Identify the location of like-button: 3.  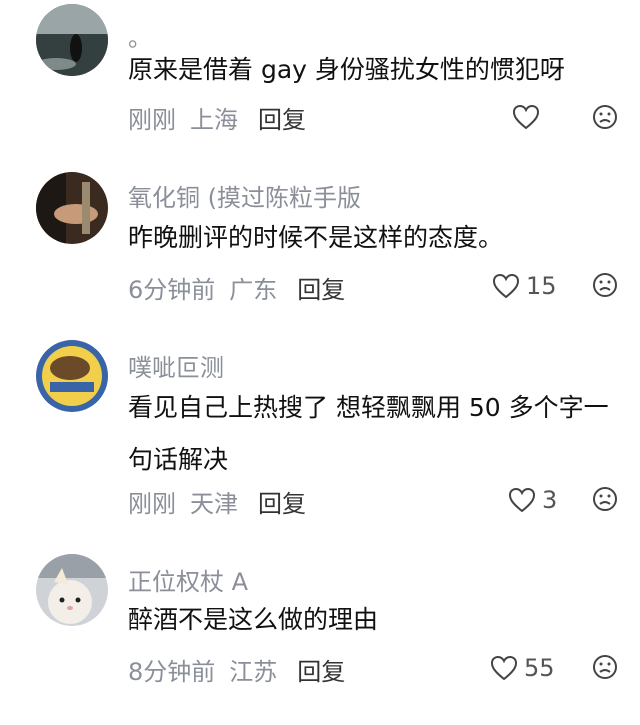
(532, 500).